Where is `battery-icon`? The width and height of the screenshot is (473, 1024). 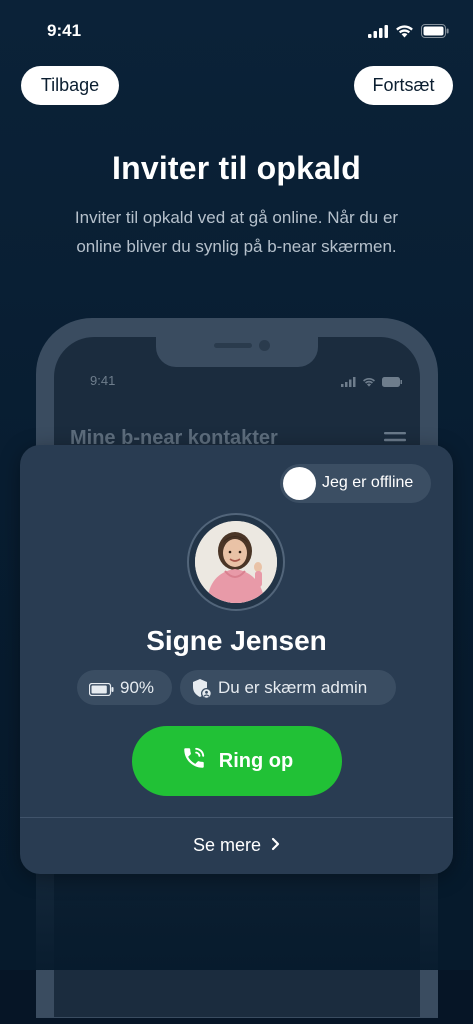
battery-icon is located at coordinates (435, 33).